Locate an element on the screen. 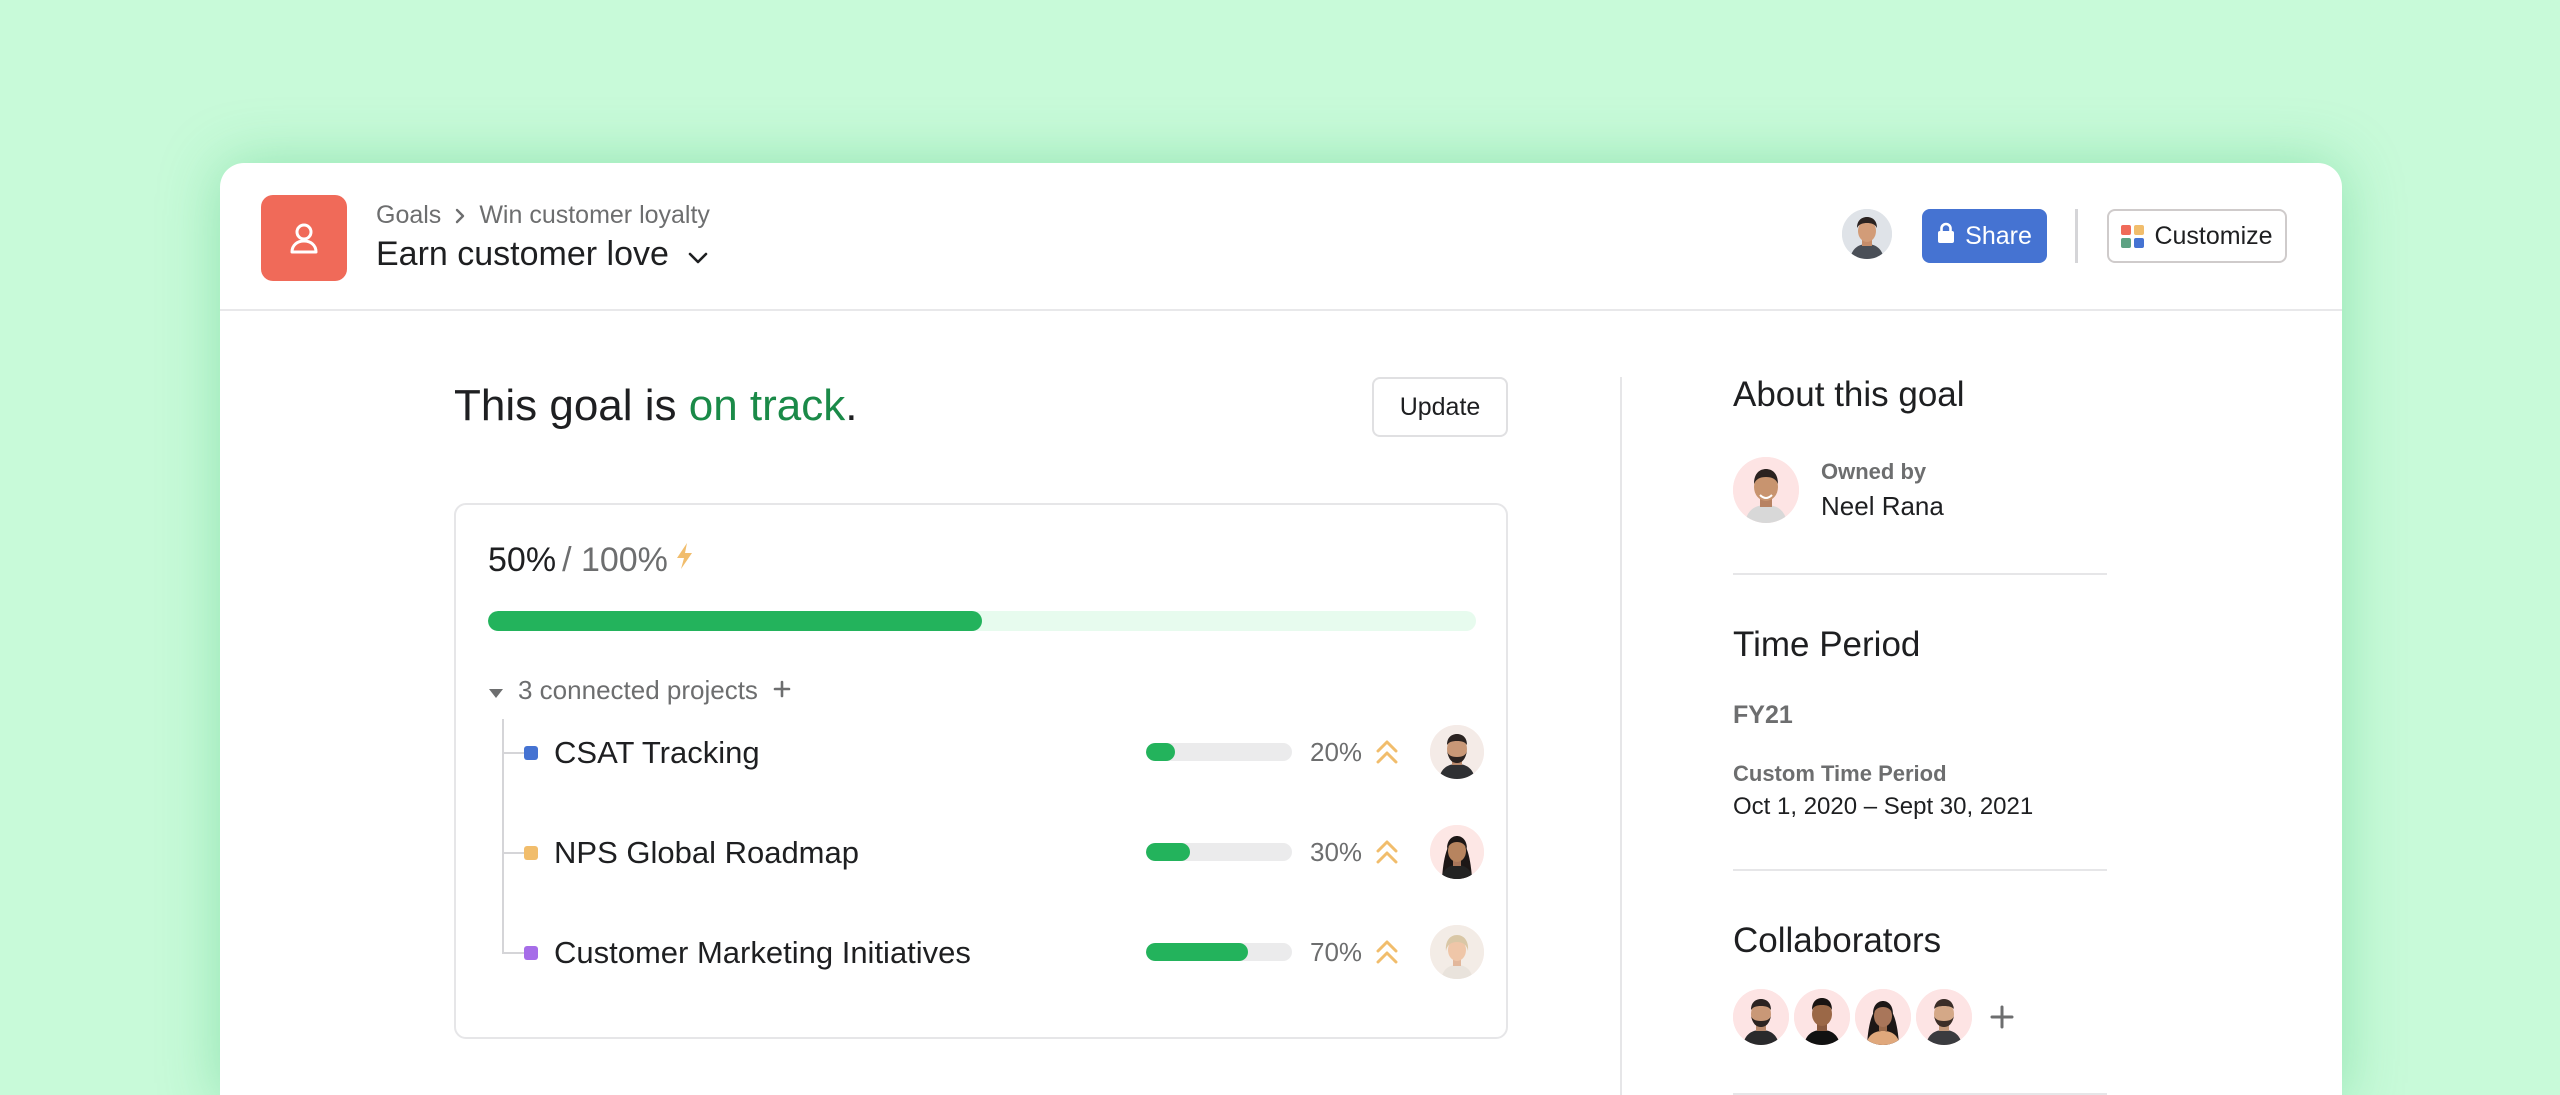 The image size is (2560, 1095). lightning-icon is located at coordinates (685, 560).